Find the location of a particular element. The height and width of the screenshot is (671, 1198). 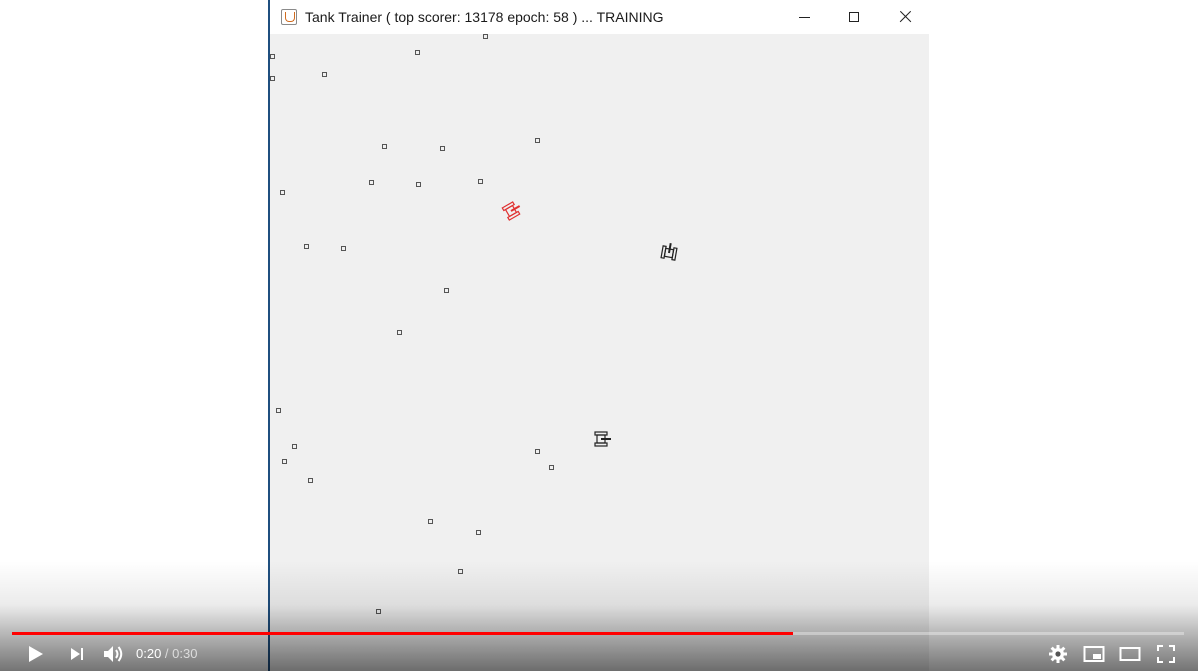

java-cup-icon is located at coordinates (289, 17).